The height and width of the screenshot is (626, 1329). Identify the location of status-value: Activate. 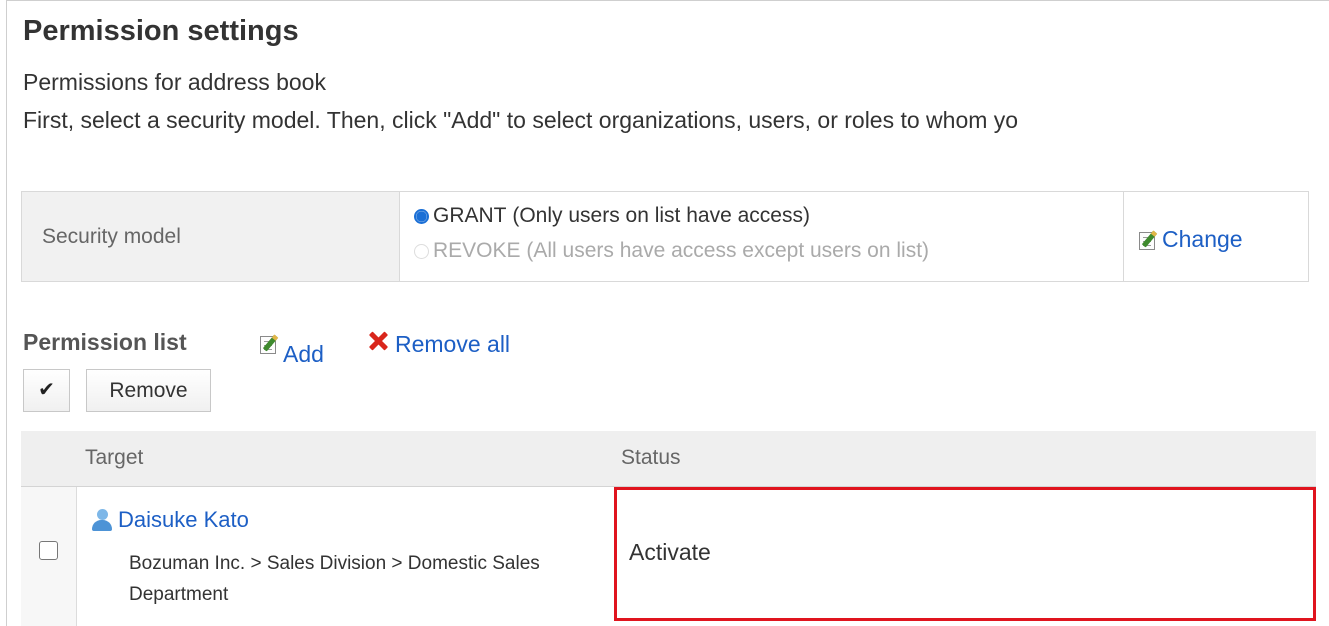
(670, 552).